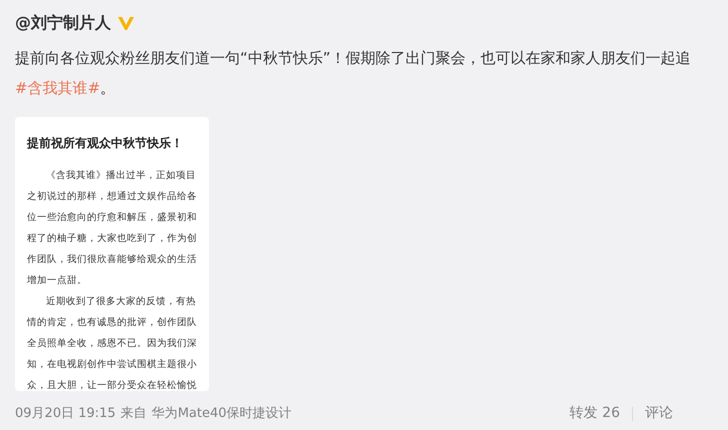  I want to click on action-button: 评论, so click(659, 413).